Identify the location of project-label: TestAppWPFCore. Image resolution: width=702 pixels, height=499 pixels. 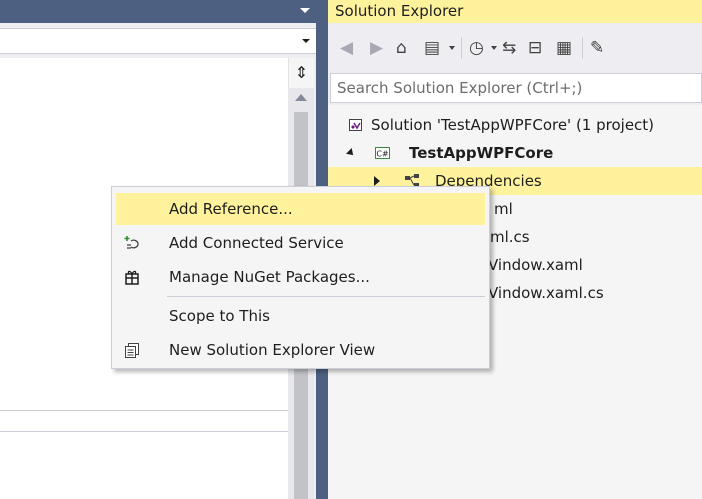
(481, 153).